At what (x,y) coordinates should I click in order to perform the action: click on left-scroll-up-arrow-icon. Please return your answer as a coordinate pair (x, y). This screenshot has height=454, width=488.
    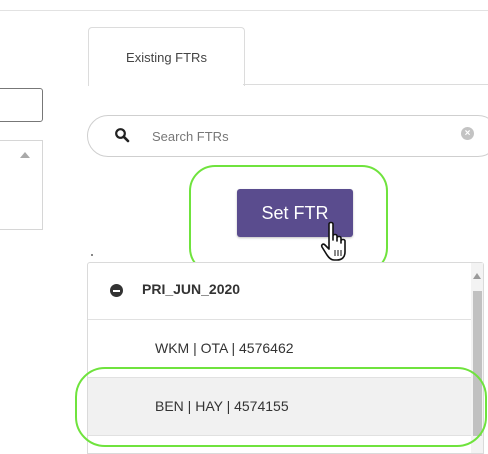
    Looking at the image, I should click on (25, 155).